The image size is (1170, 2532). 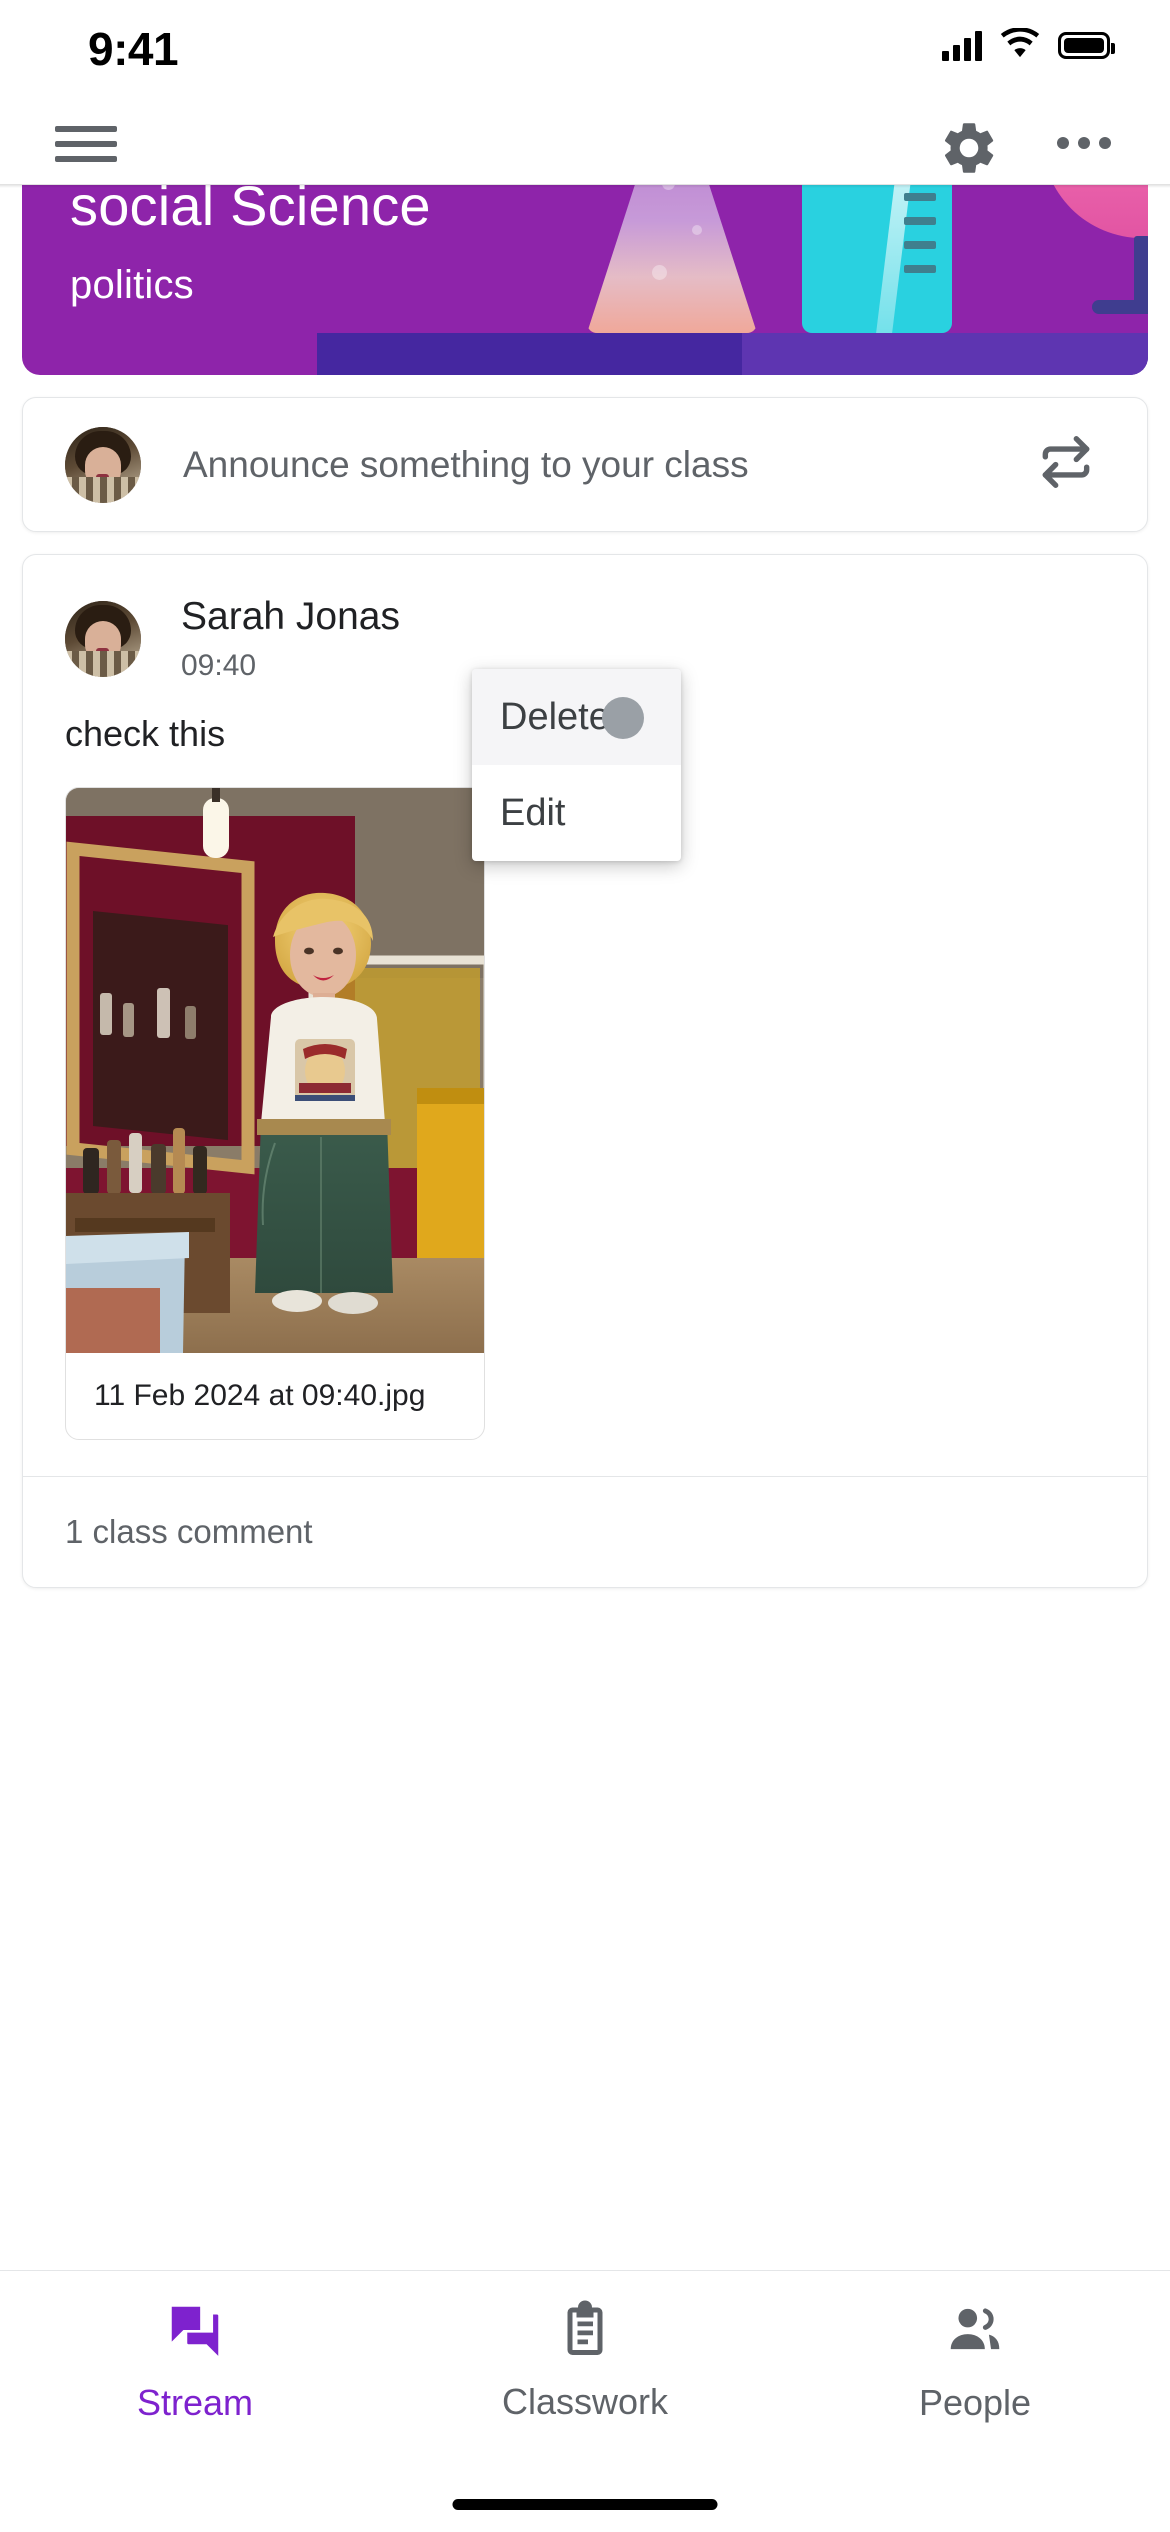 I want to click on gear-icon, so click(x=969, y=150).